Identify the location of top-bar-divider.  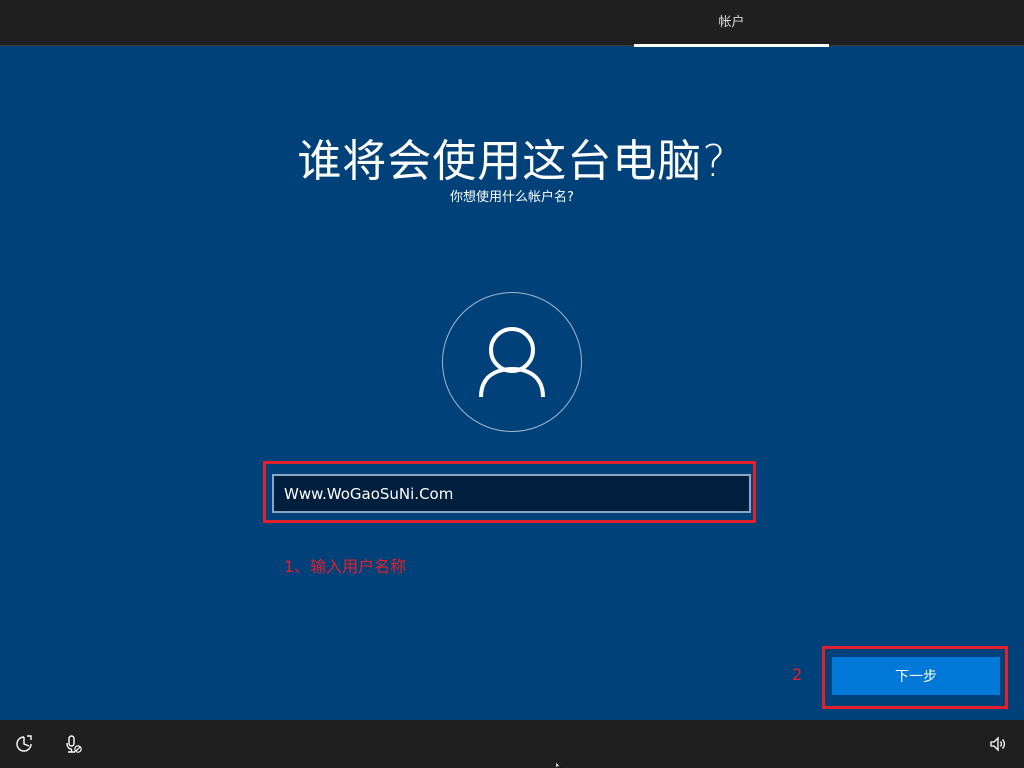
(512, 45).